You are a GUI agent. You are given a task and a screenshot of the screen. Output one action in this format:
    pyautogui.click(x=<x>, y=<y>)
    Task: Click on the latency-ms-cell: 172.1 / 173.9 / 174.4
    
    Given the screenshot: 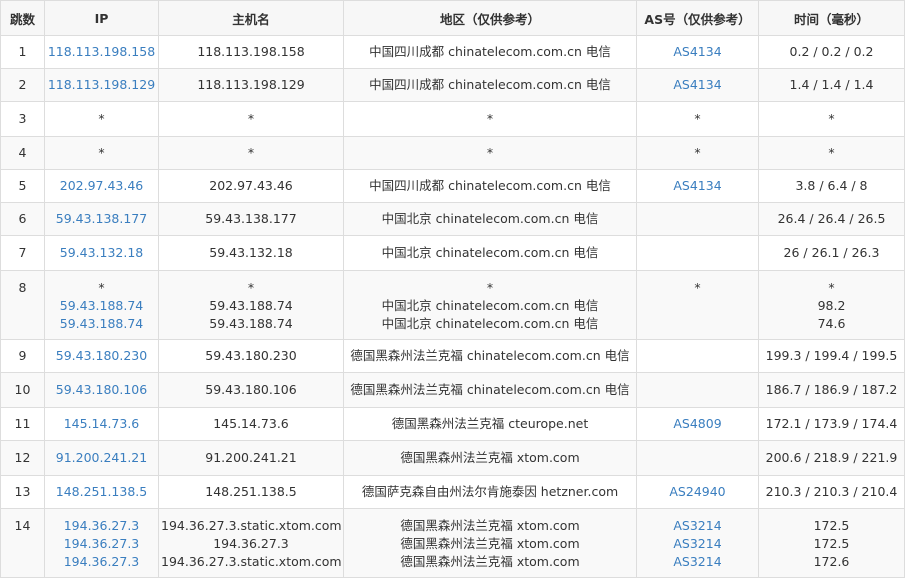 What is the action you would take?
    pyautogui.click(x=831, y=424)
    